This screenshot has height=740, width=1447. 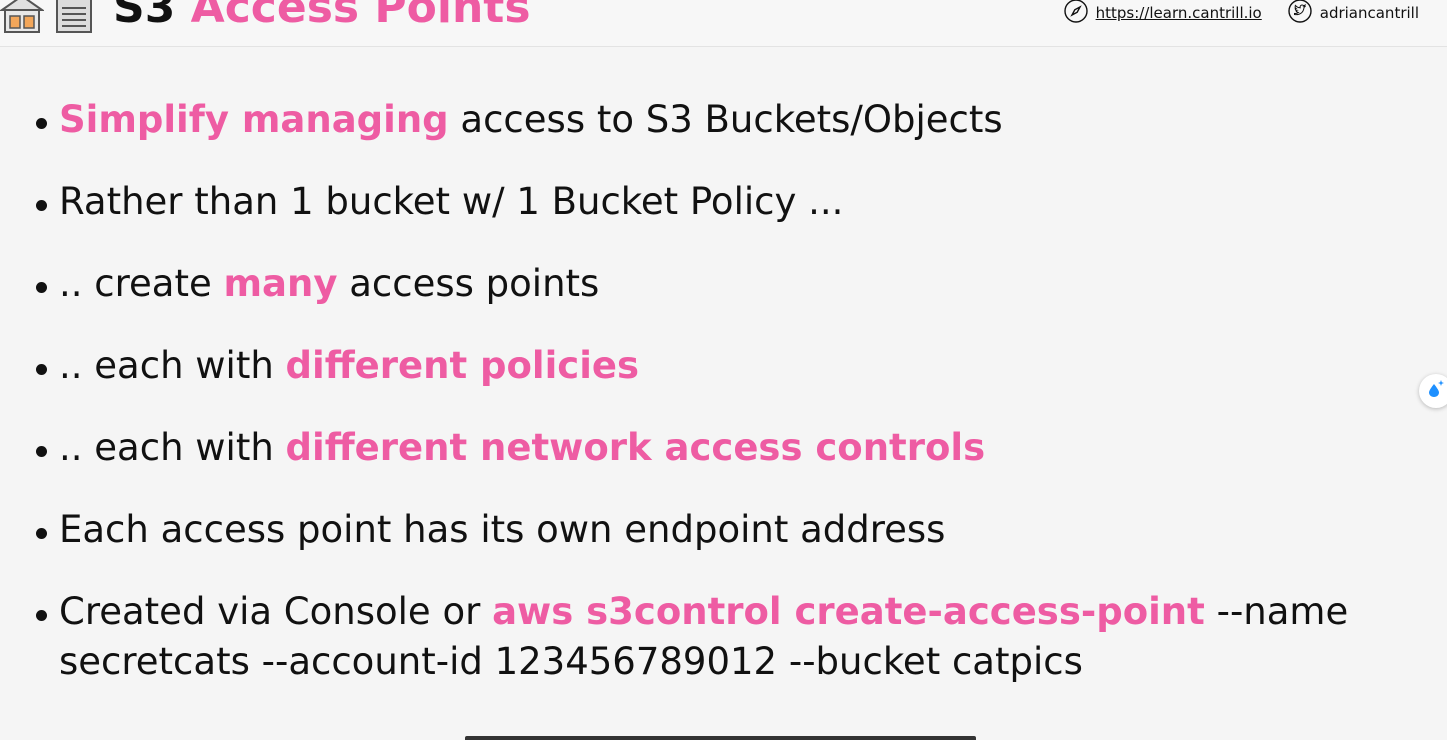 I want to click on bullet-text: .. create, so click(x=141, y=283).